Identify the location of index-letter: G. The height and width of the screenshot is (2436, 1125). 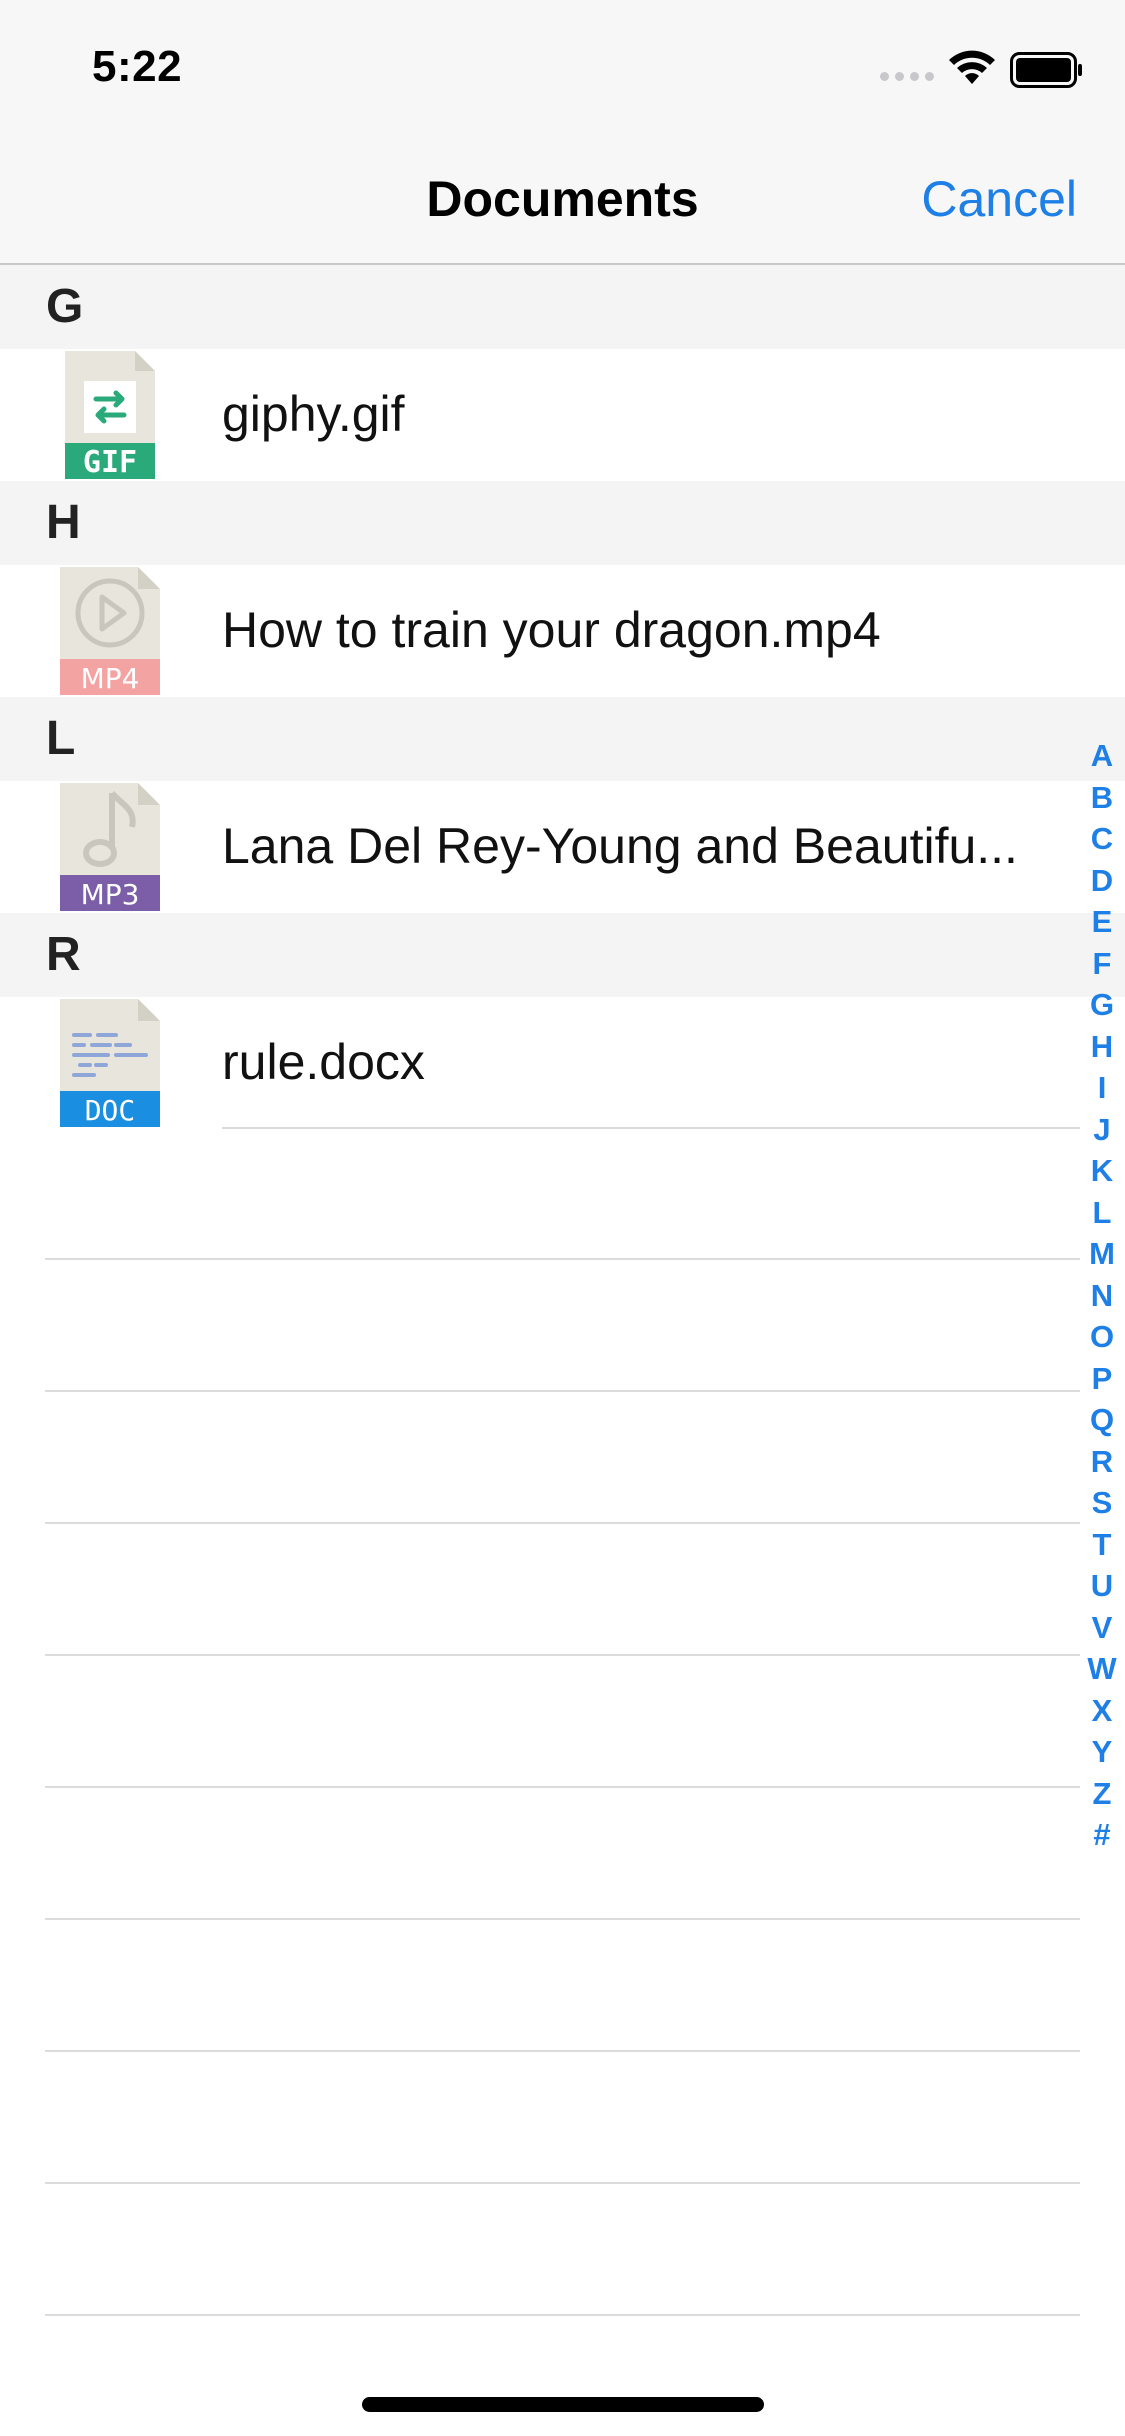
(1102, 1005).